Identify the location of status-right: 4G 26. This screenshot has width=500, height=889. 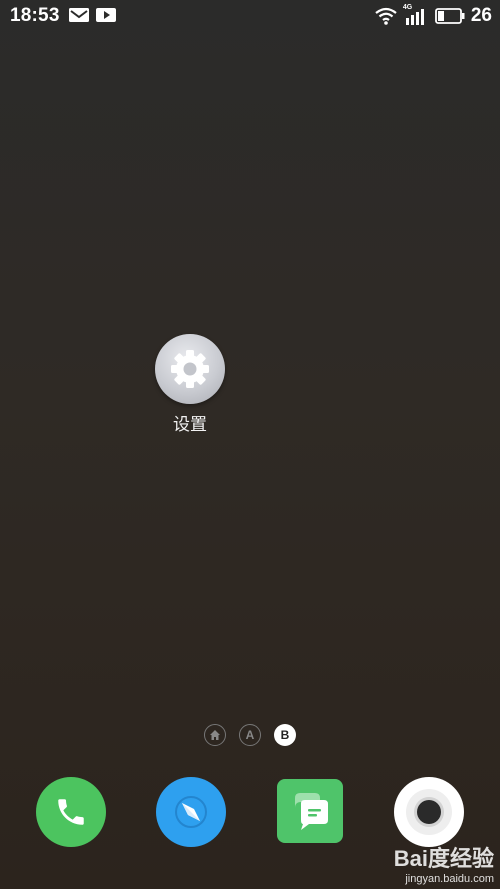
(433, 16).